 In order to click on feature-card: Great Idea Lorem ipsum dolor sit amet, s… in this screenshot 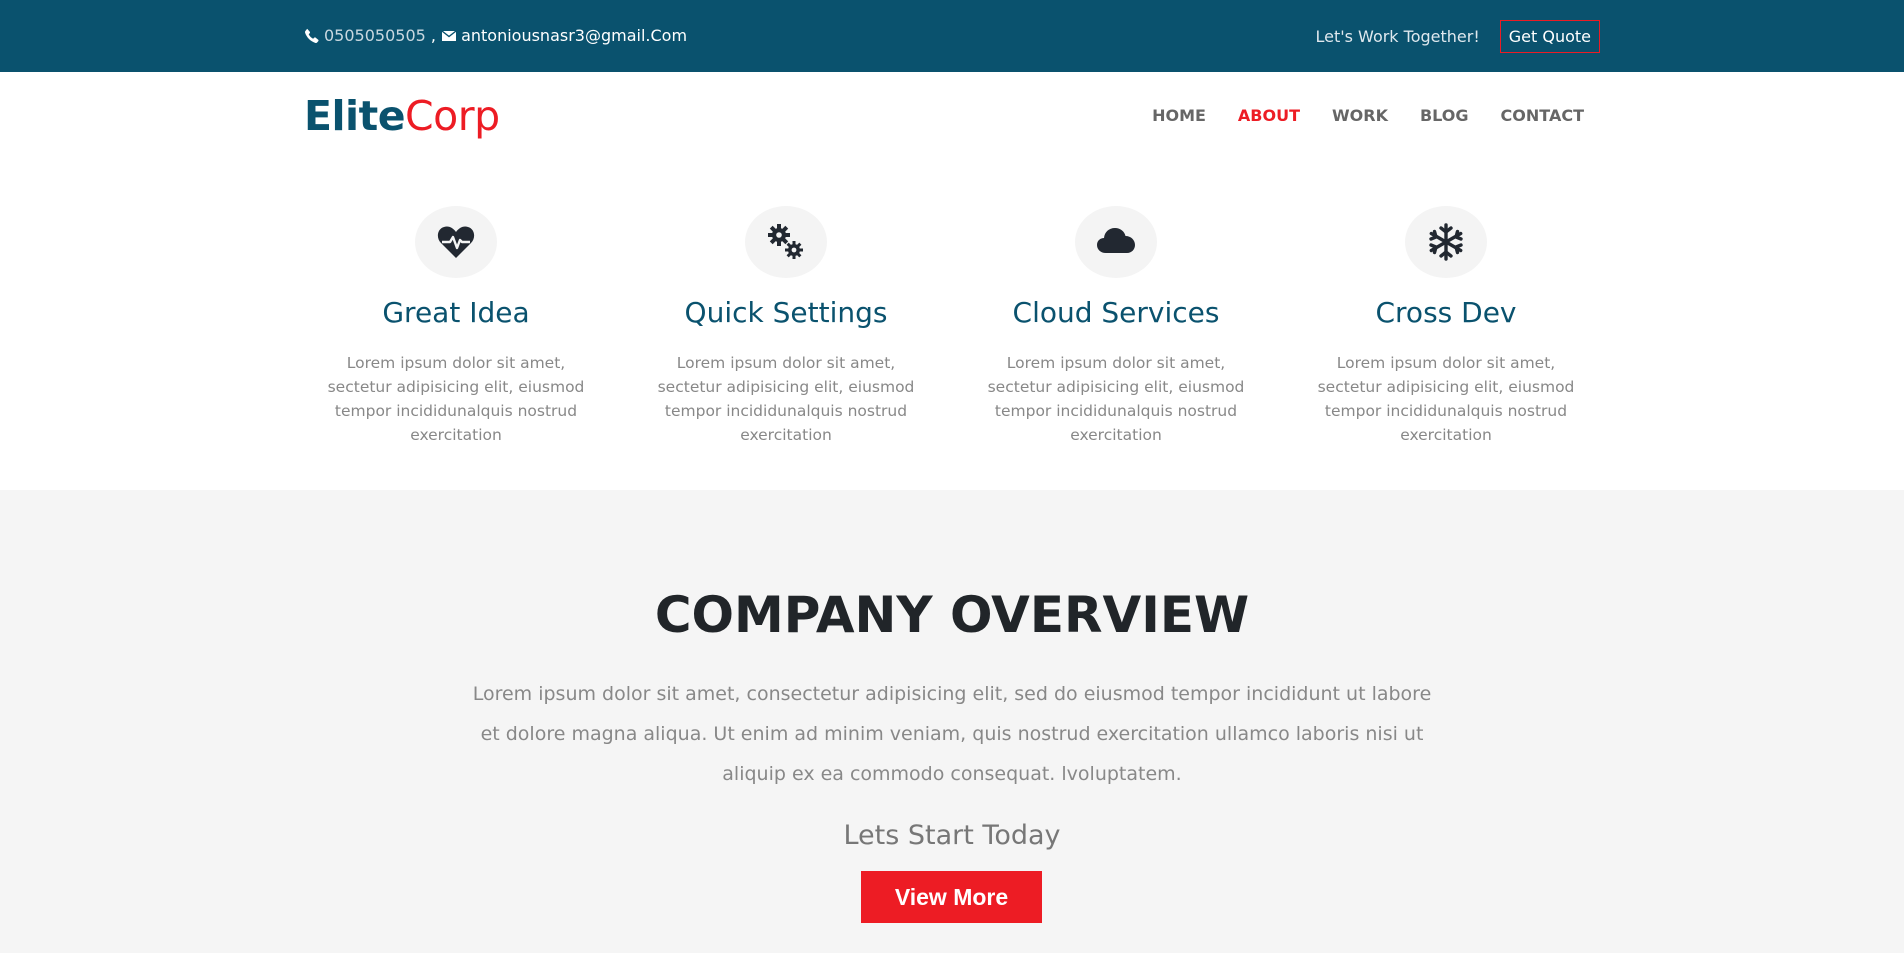, I will do `click(456, 326)`.